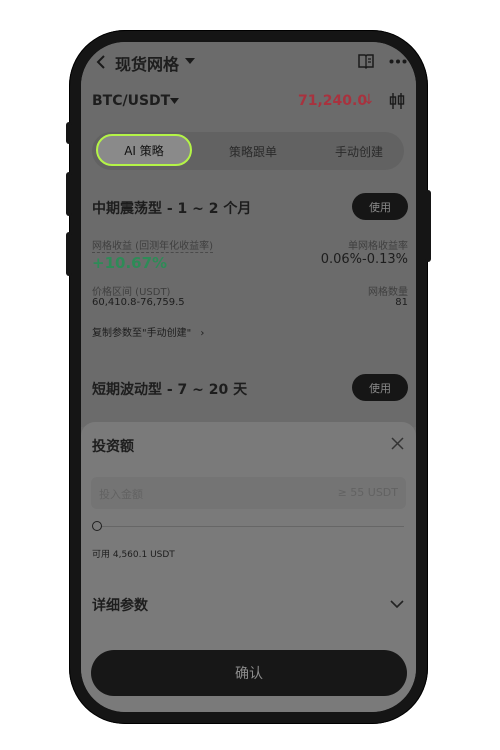 This screenshot has height=750, width=500. Describe the element at coordinates (397, 443) in the screenshot. I see `close-icon` at that location.